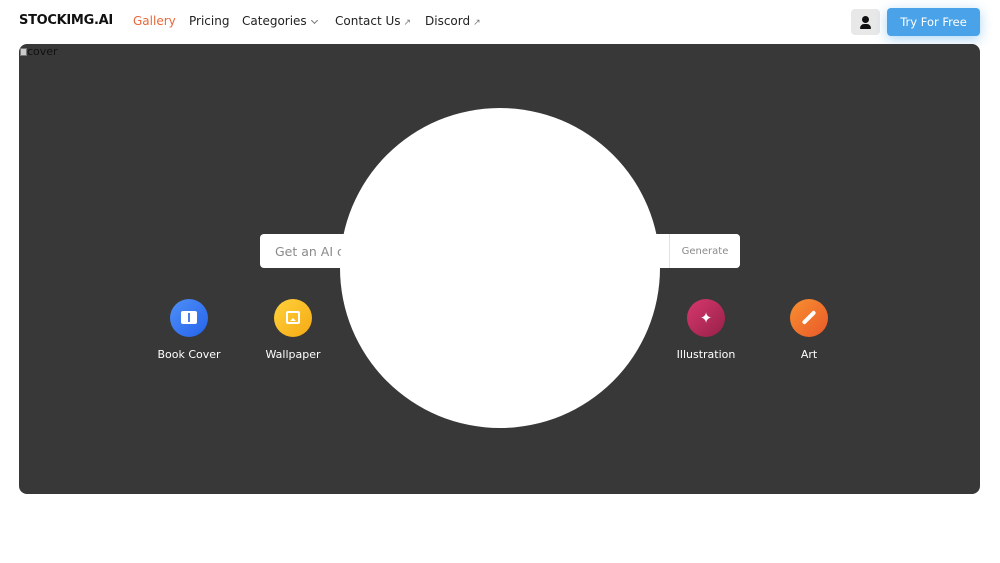 The image size is (1000, 563). I want to click on hero-title-left: G, so click(384, 196).